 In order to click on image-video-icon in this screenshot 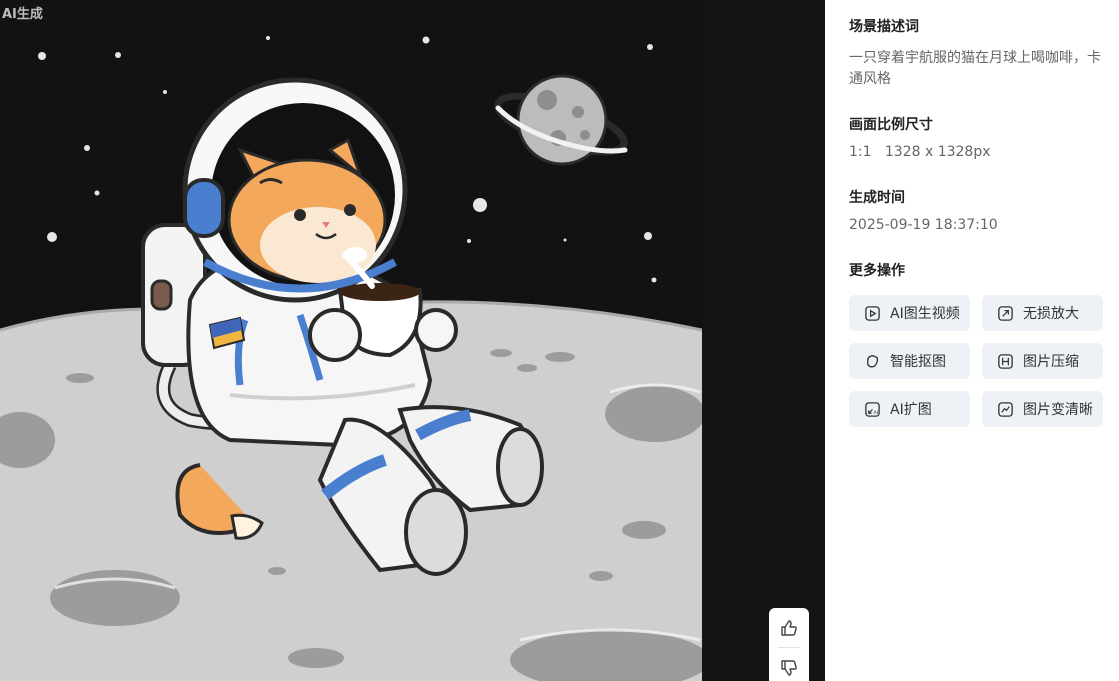, I will do `click(872, 313)`.